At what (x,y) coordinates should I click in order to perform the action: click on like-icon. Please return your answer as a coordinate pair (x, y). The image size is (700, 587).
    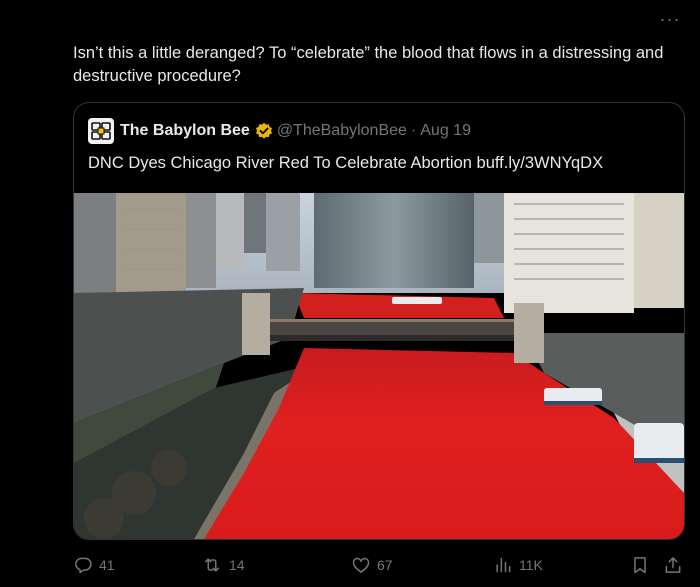
    Looking at the image, I should click on (361, 565).